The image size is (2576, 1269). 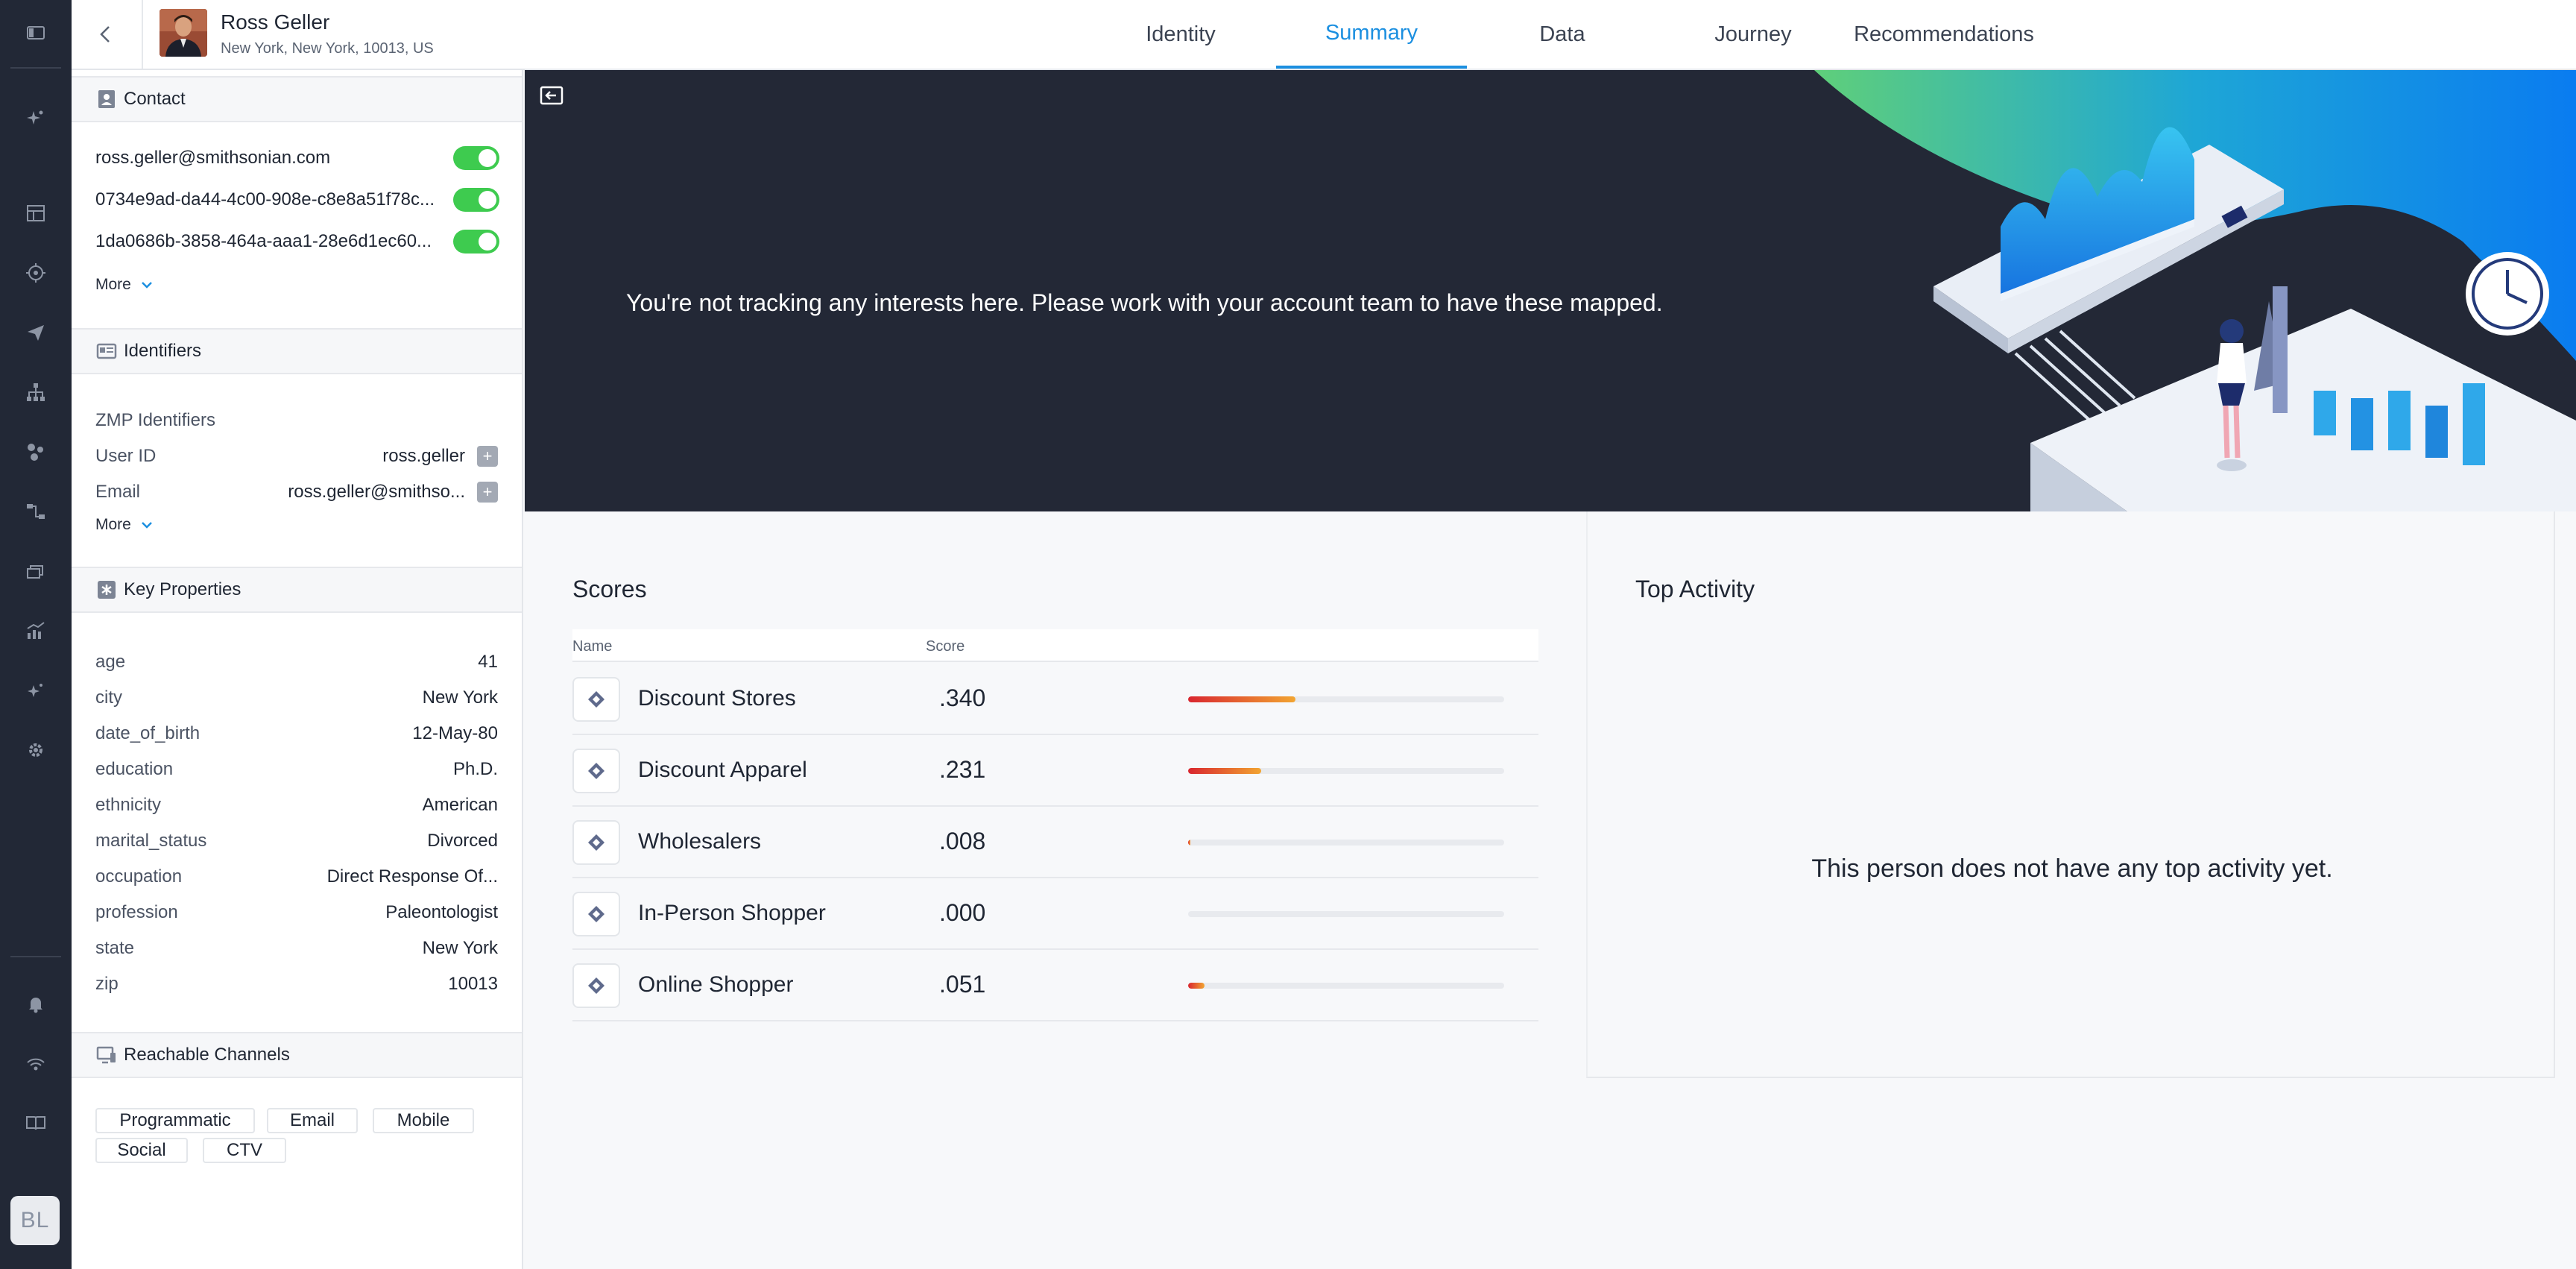 I want to click on sparkle-icon, so click(x=36, y=118).